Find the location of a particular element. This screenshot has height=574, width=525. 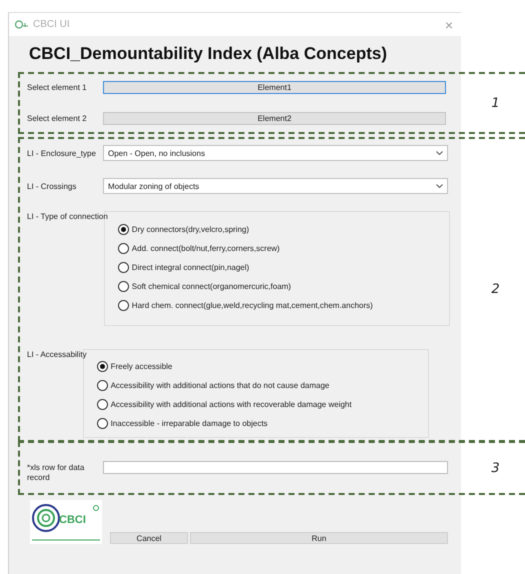

radio-label: Hard chem. connect(glue,weld,recycling mat,cement,chem.anchors) is located at coordinates (252, 305).